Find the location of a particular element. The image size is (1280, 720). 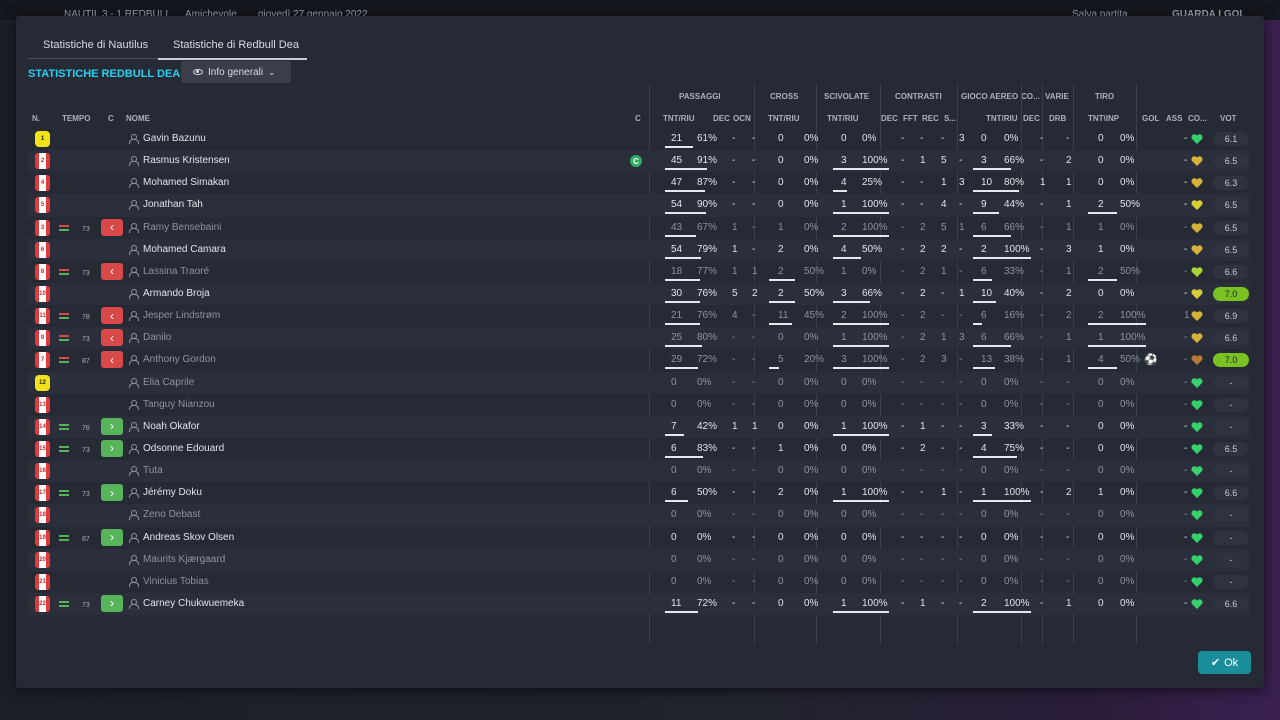

shirt-icon: 14 is located at coordinates (42, 426).